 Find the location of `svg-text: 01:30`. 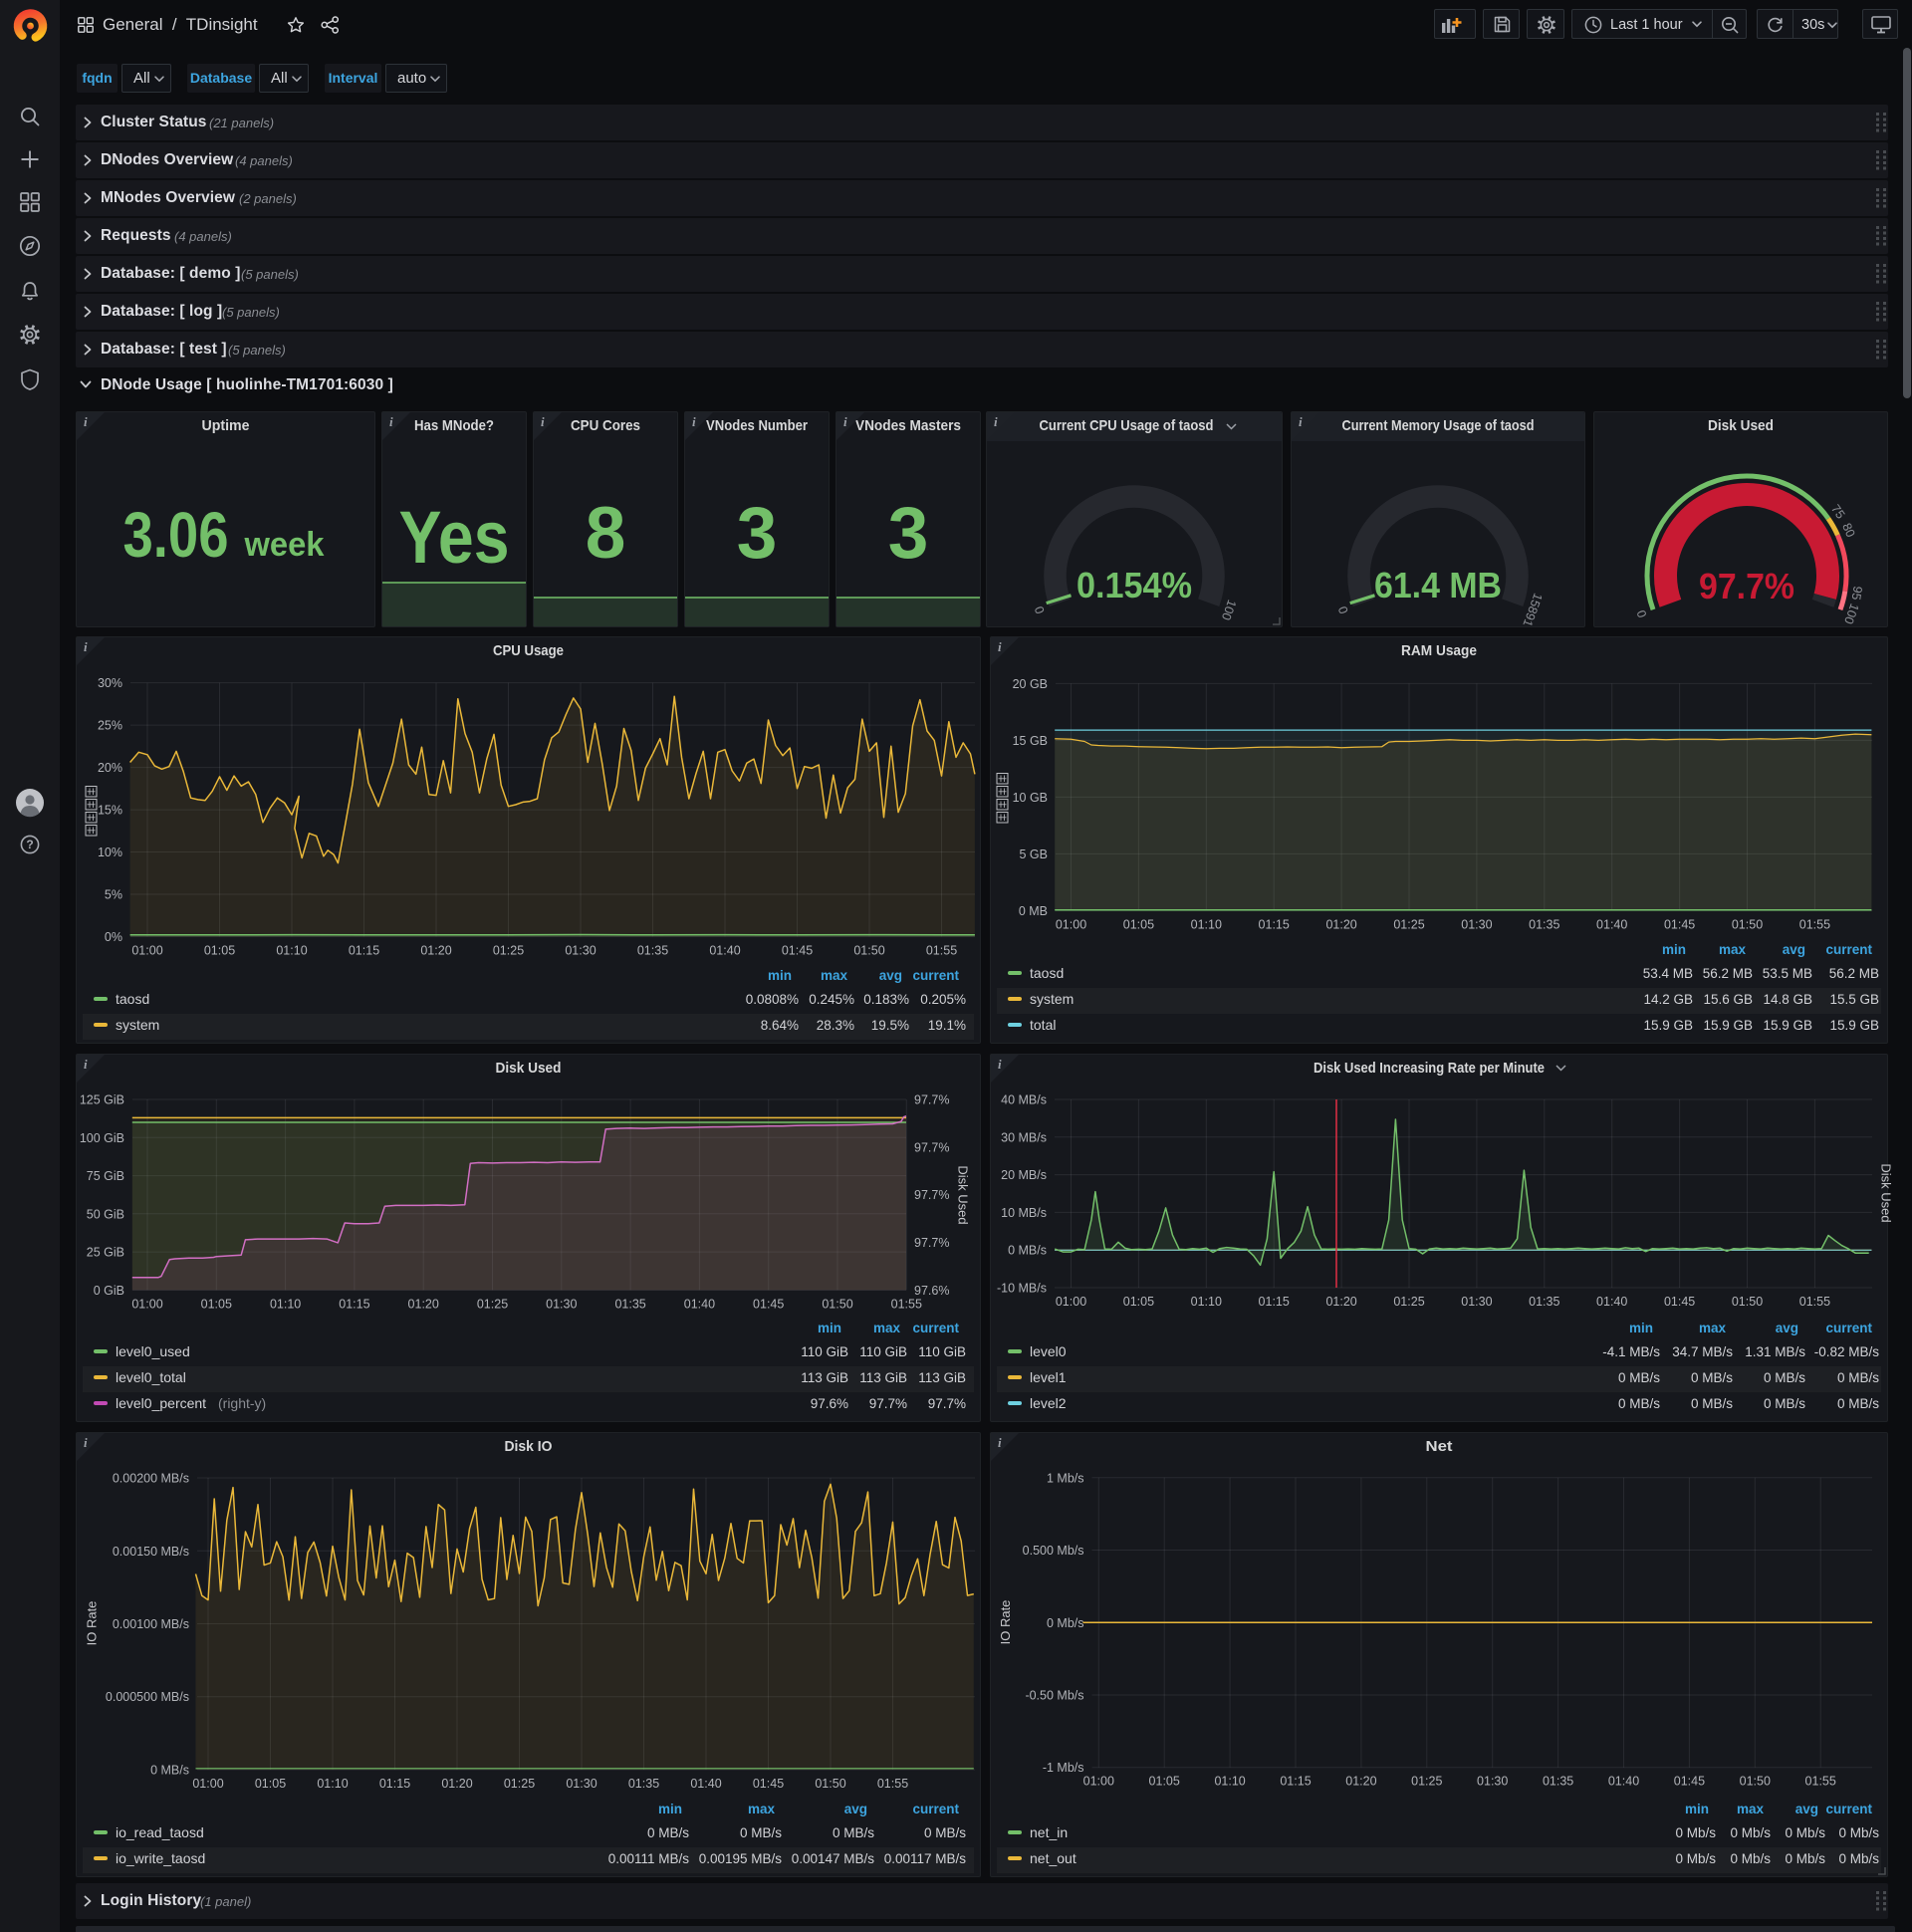

svg-text: 01:30 is located at coordinates (1476, 924).